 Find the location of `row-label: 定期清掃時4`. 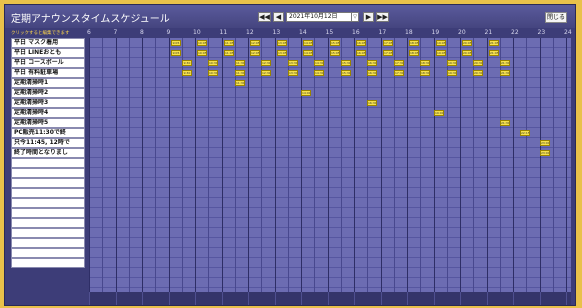

row-label: 定期清掃時4 is located at coordinates (48, 113).